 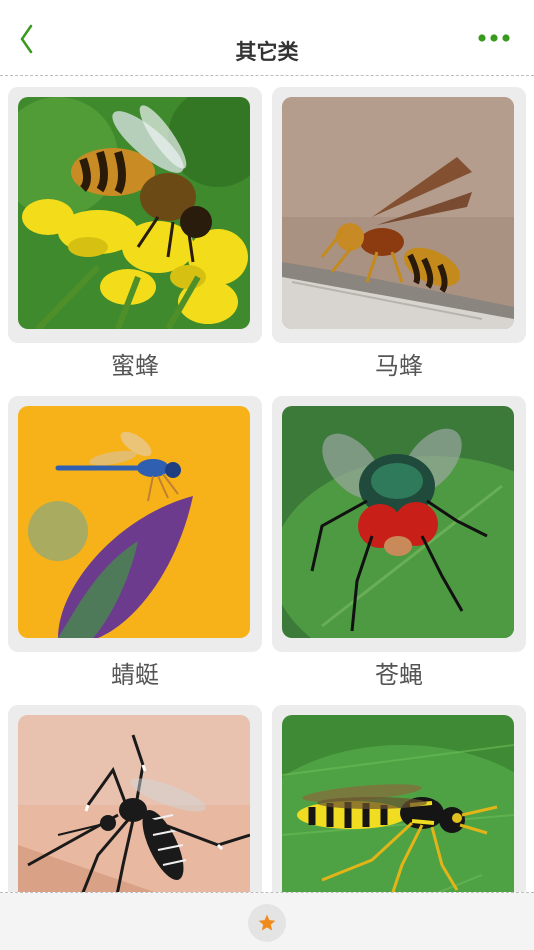 I want to click on grid-item-bee, so click(x=135, y=215).